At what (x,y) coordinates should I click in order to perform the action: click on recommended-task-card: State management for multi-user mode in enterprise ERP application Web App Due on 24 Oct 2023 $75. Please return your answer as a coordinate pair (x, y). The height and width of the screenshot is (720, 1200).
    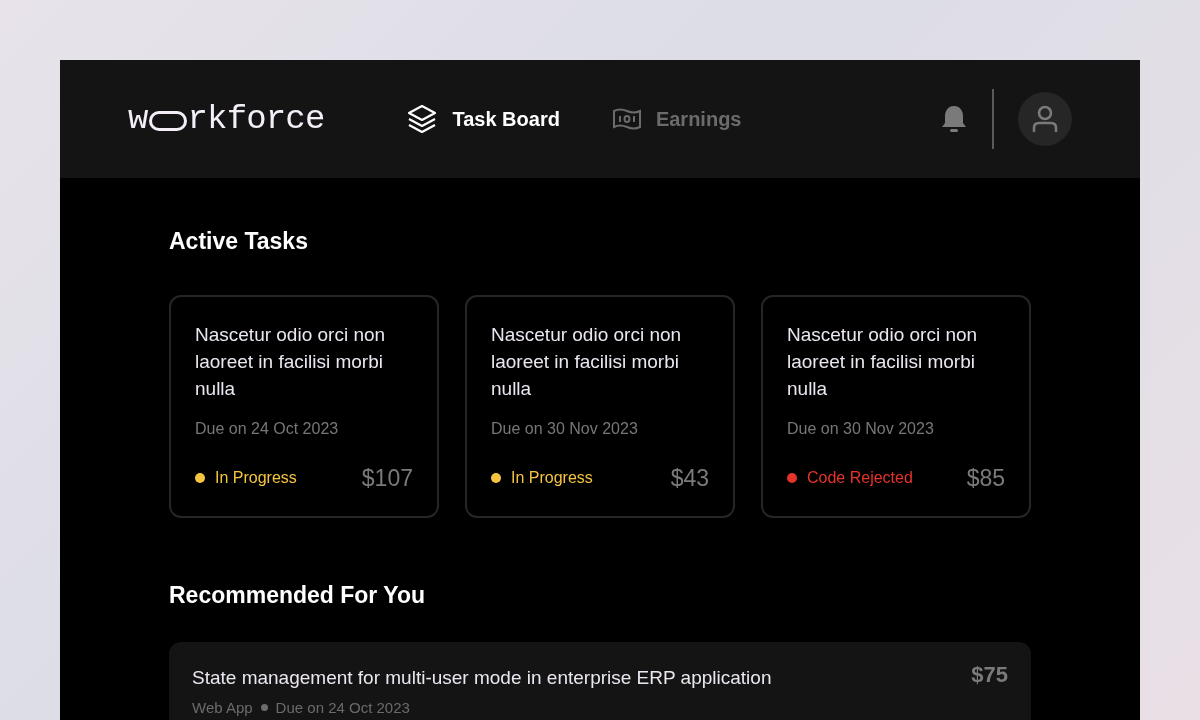
    Looking at the image, I should click on (600, 681).